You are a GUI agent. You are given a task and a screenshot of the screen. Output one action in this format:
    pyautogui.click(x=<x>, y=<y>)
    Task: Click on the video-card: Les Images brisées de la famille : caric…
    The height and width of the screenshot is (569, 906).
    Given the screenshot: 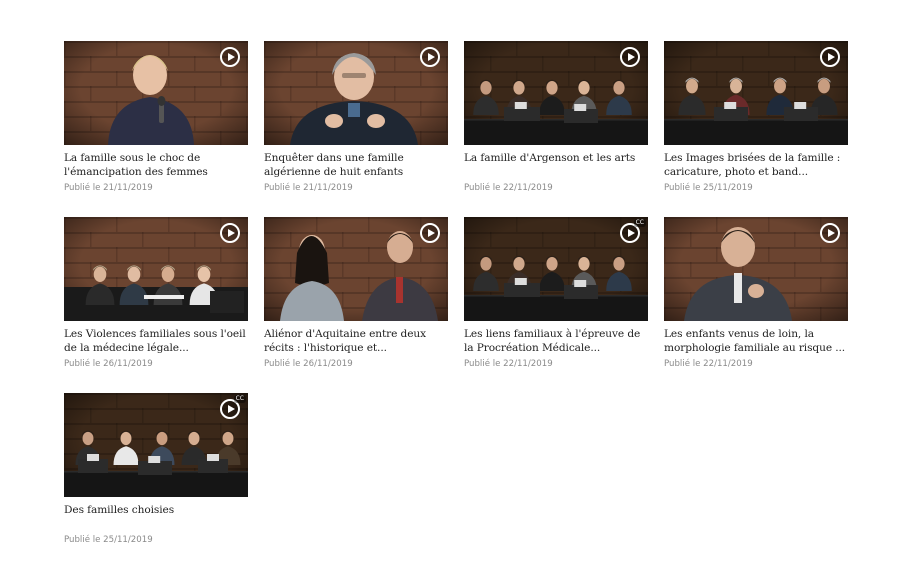 What is the action you would take?
    pyautogui.click(x=756, y=129)
    